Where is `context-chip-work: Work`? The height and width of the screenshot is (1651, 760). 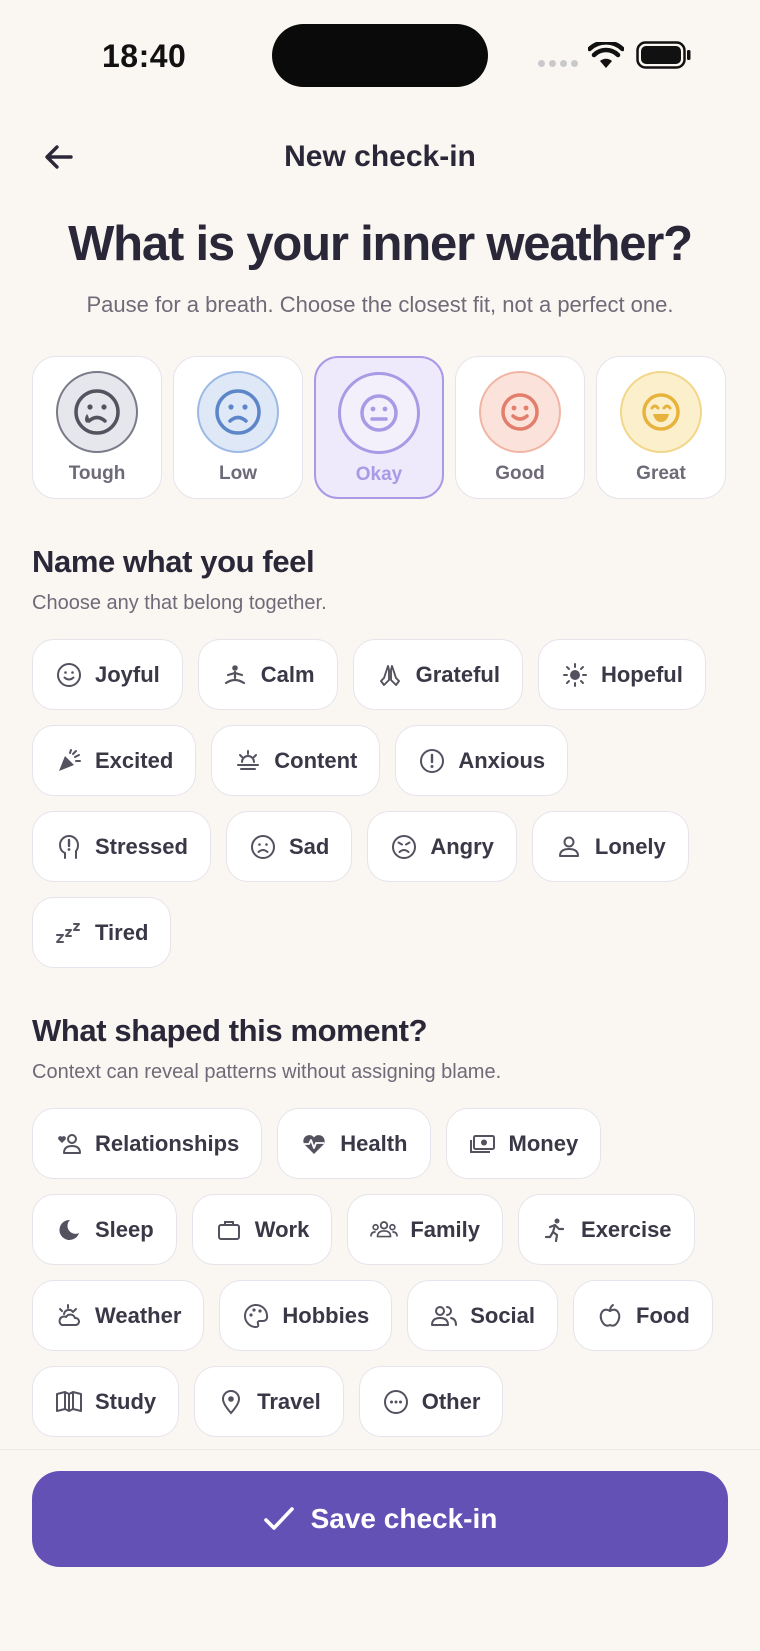
context-chip-work: Work is located at coordinates (262, 1229).